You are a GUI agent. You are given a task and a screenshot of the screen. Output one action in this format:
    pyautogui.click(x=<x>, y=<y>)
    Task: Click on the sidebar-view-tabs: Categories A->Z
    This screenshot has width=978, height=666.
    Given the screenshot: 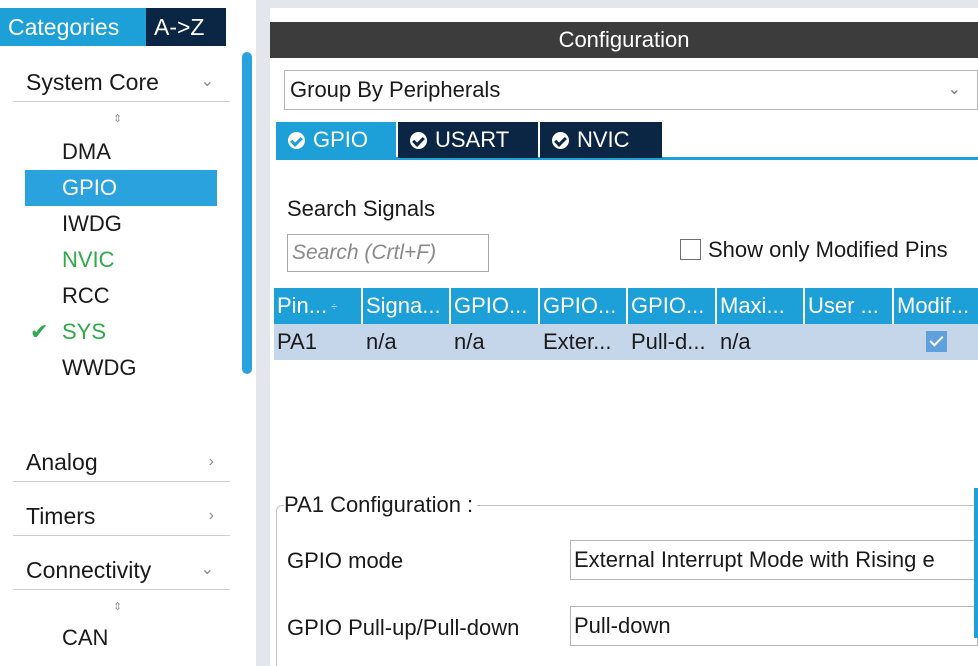 What is the action you would take?
    pyautogui.click(x=128, y=27)
    